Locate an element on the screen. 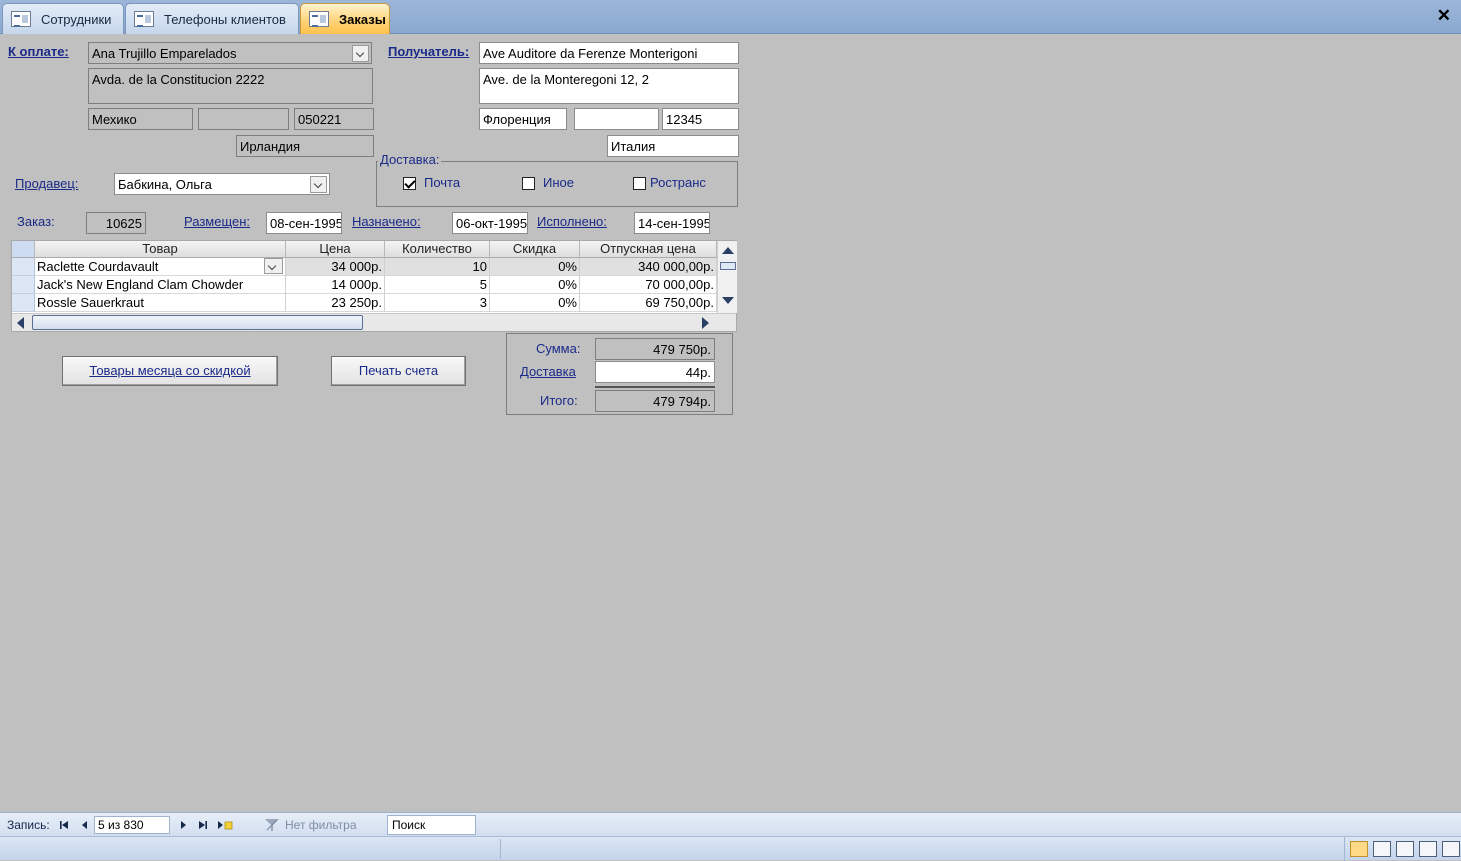  delivery-group-label: Доставка: is located at coordinates (410, 159).